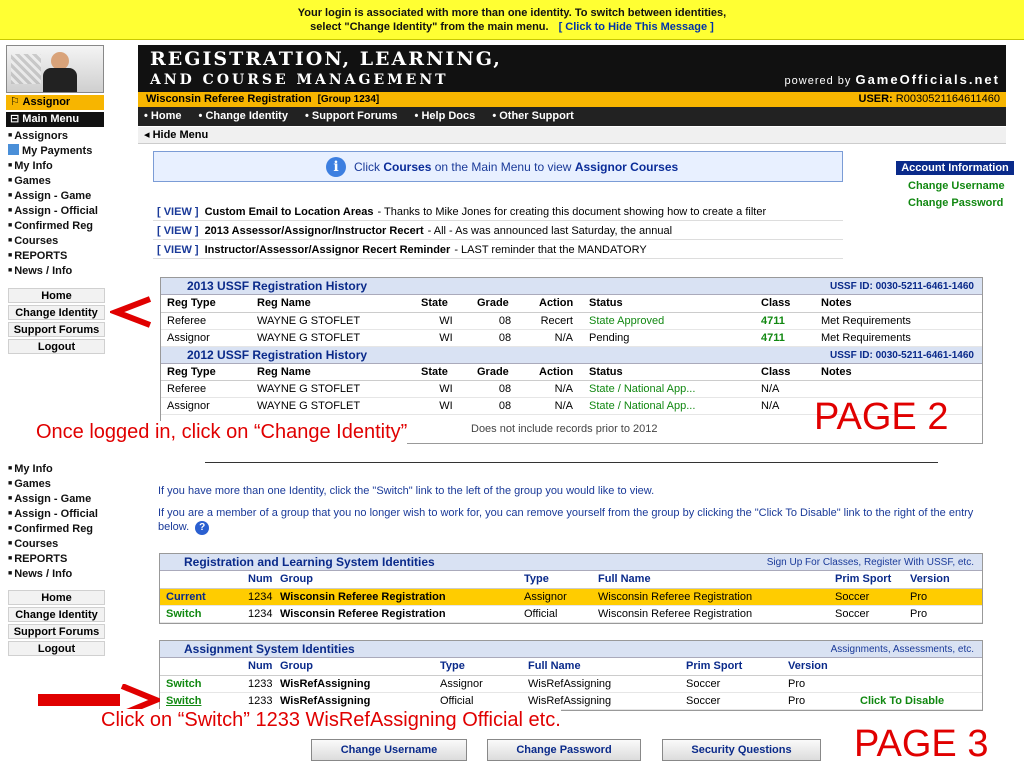 This screenshot has height=768, width=1024. I want to click on user-label: USER:, so click(875, 99).